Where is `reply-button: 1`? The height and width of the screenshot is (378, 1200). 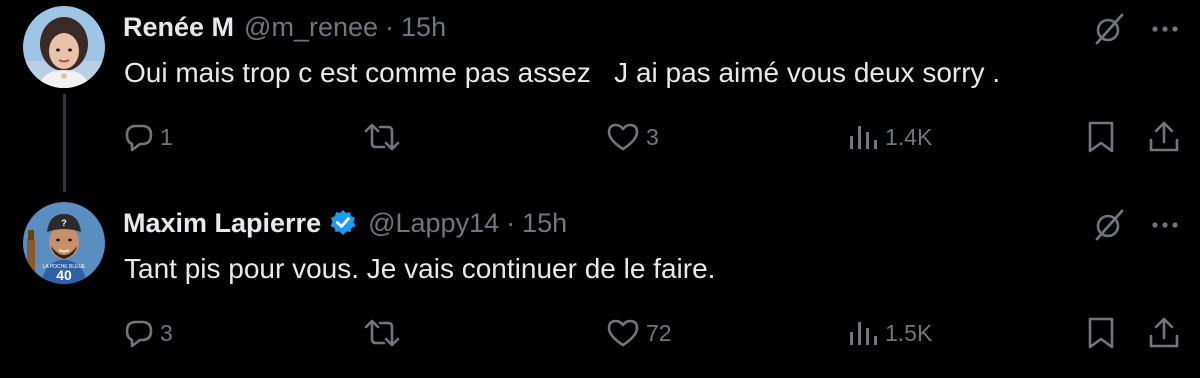 reply-button: 1 is located at coordinates (148, 137).